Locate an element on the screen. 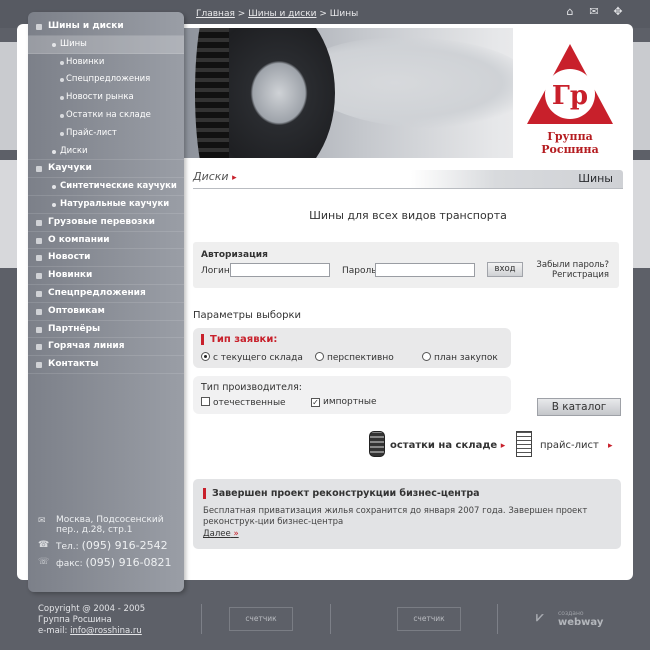 The image size is (650, 650). checkbox is located at coordinates (205, 401).